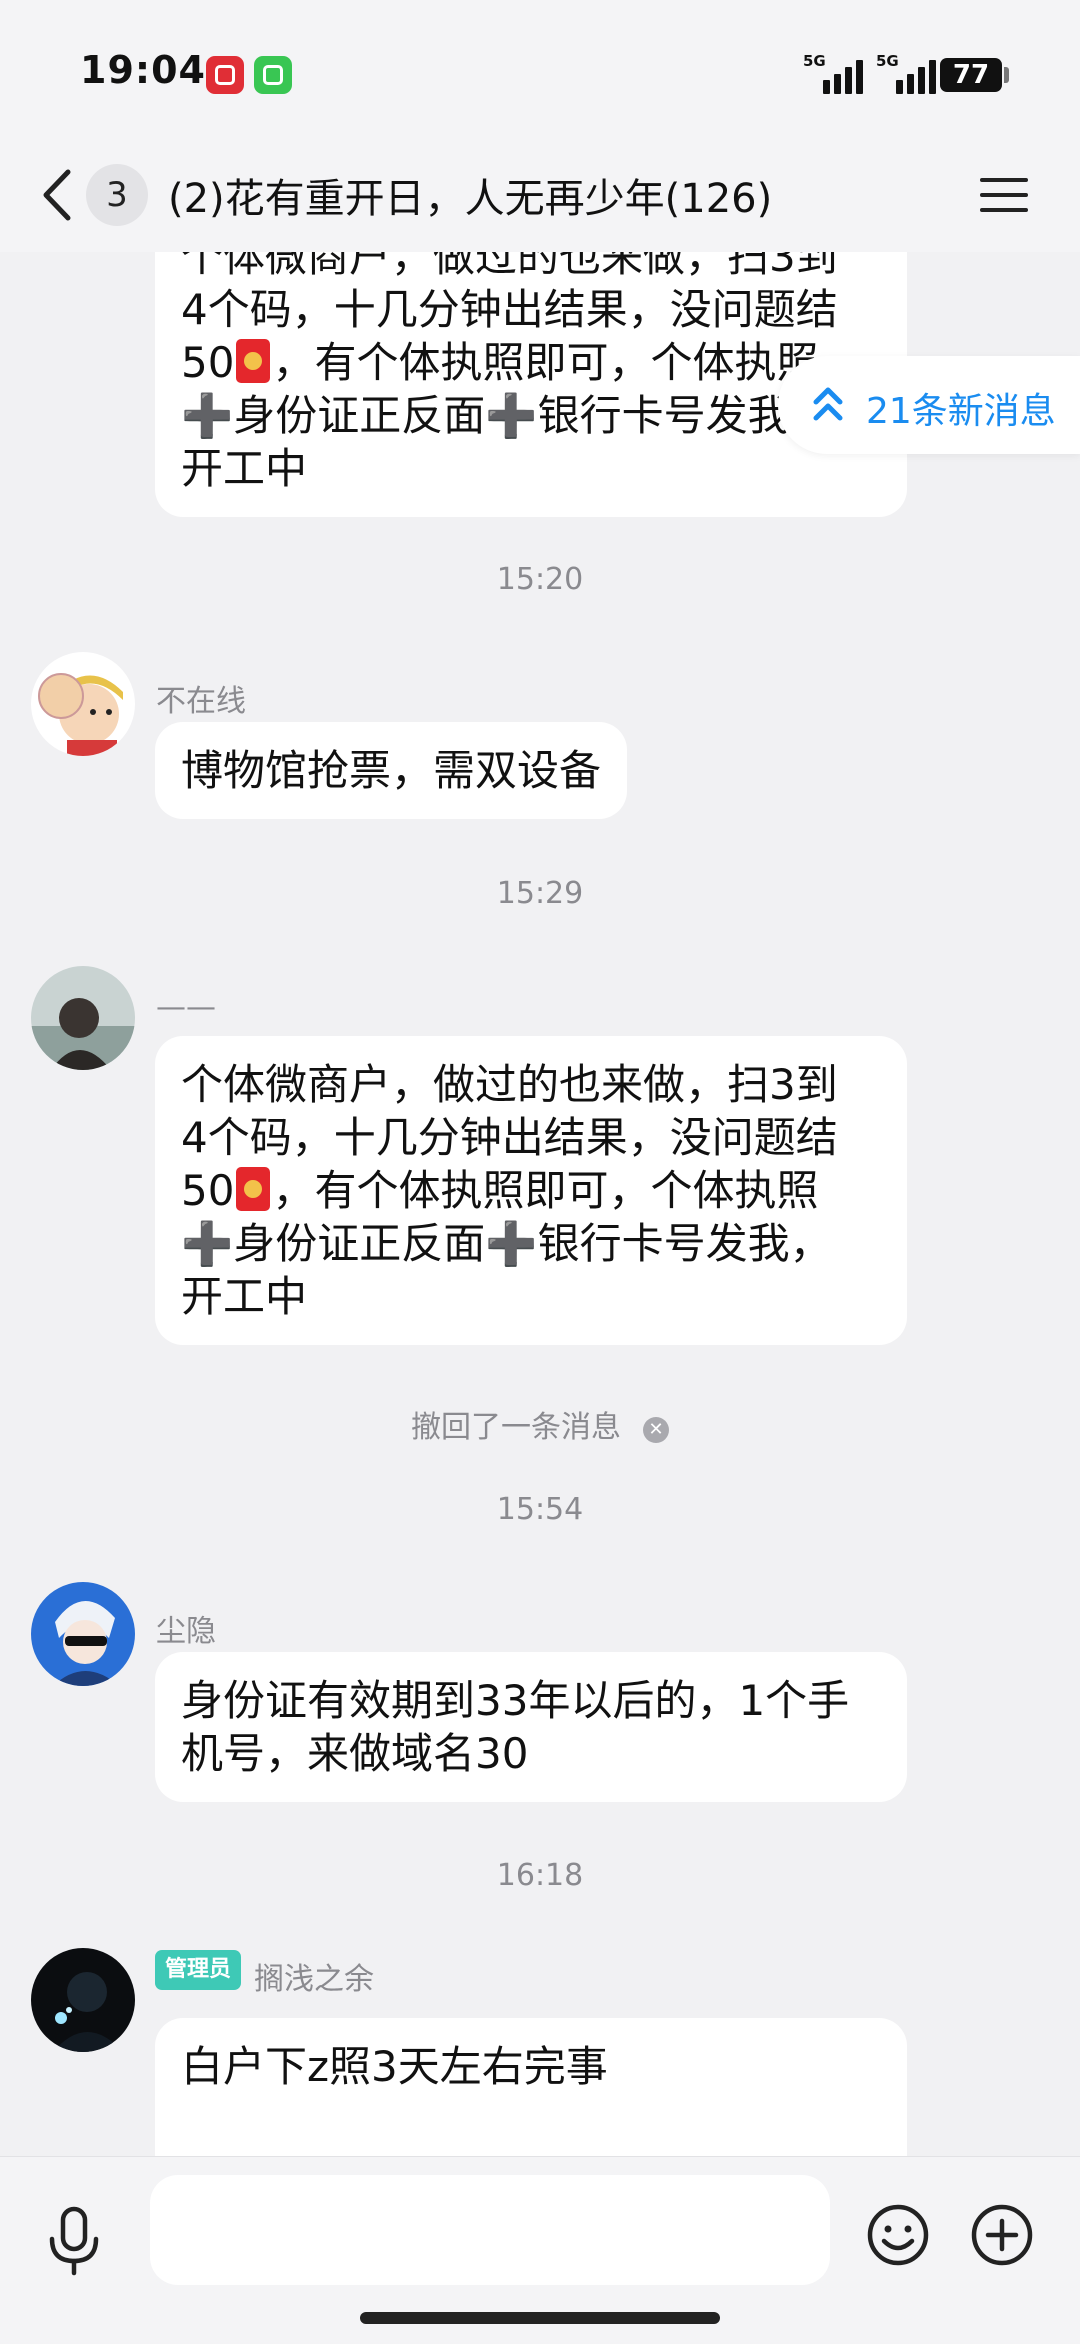 The image size is (1080, 2344). I want to click on emoji-icon, so click(898, 2235).